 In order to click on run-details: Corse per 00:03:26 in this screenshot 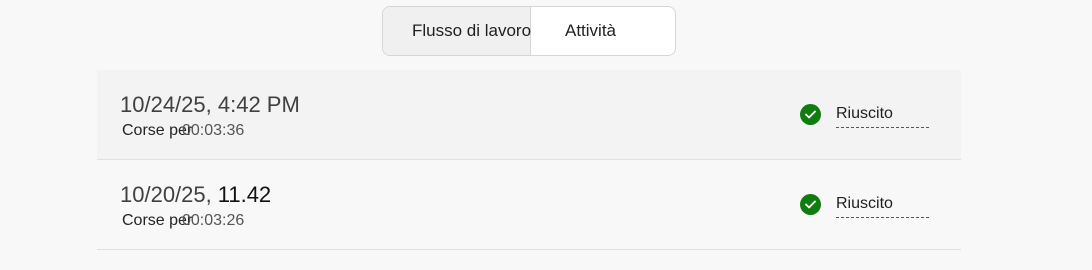, I will do `click(183, 221)`.